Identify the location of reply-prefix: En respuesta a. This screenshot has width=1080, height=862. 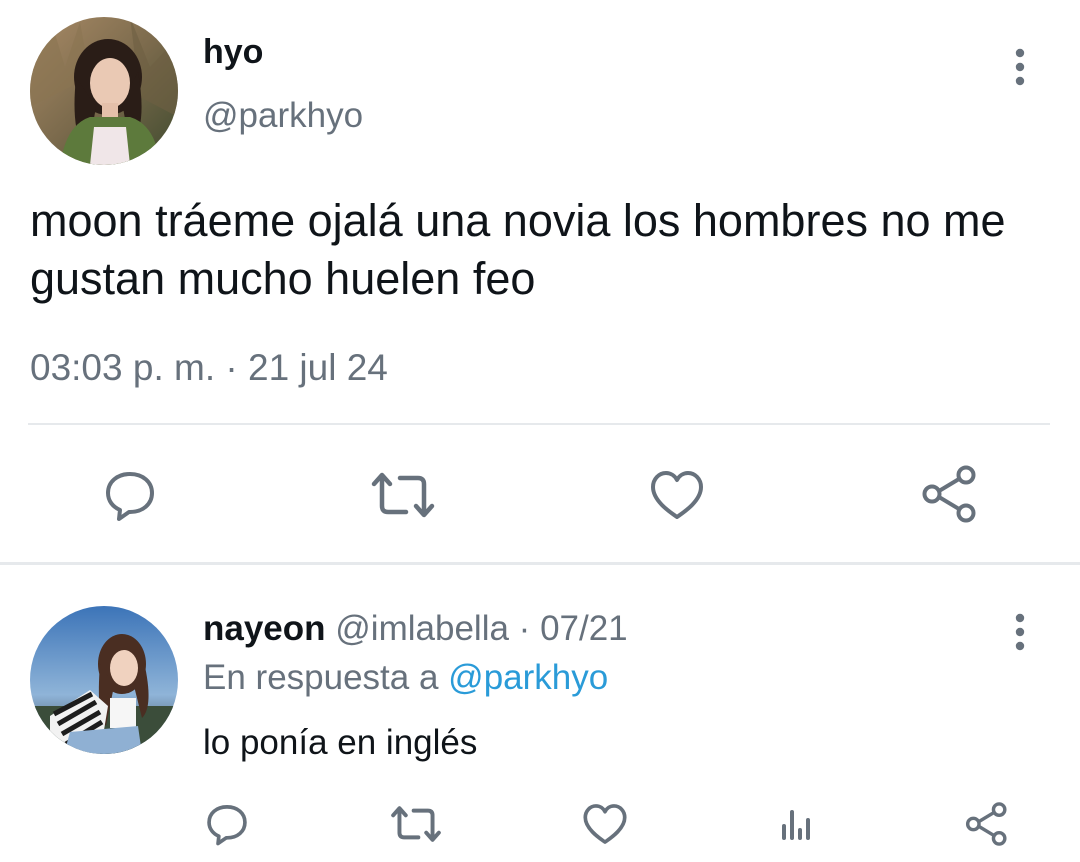
(321, 677).